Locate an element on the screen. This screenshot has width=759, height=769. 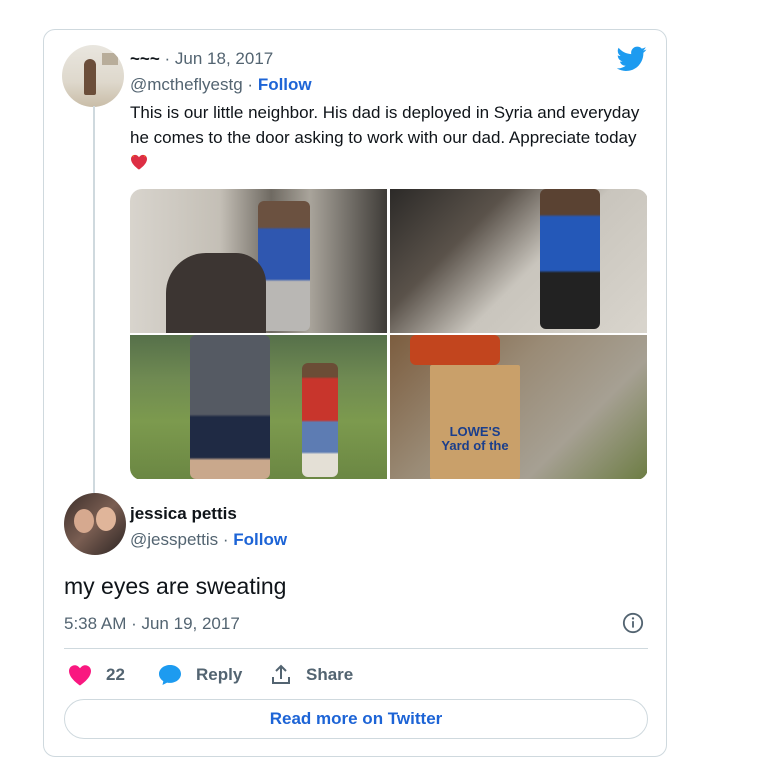
author-handle: @mctheflyestg is located at coordinates (186, 84).